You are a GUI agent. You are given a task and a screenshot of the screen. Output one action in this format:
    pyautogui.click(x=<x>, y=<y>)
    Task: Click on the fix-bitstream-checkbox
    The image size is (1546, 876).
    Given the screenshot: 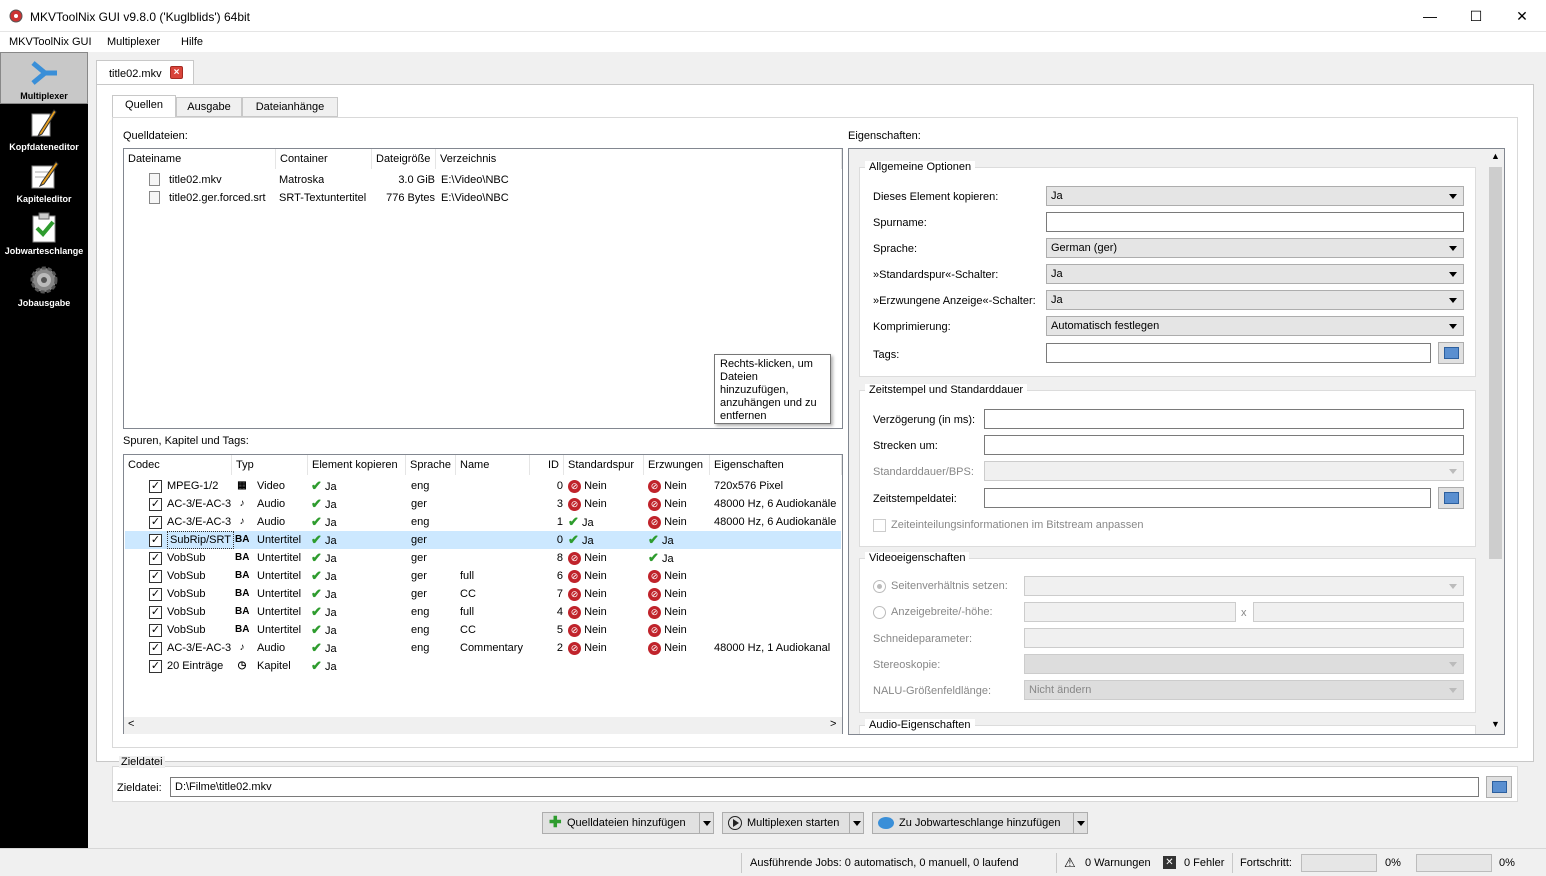 What is the action you would take?
    pyautogui.click(x=879, y=525)
    